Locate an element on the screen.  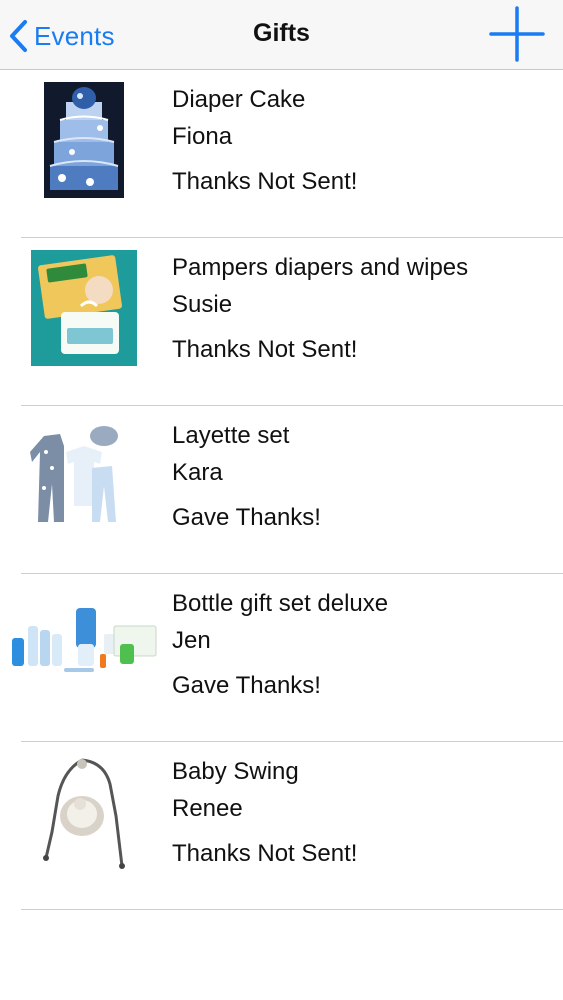
pampers-photo is located at coordinates (84, 308).